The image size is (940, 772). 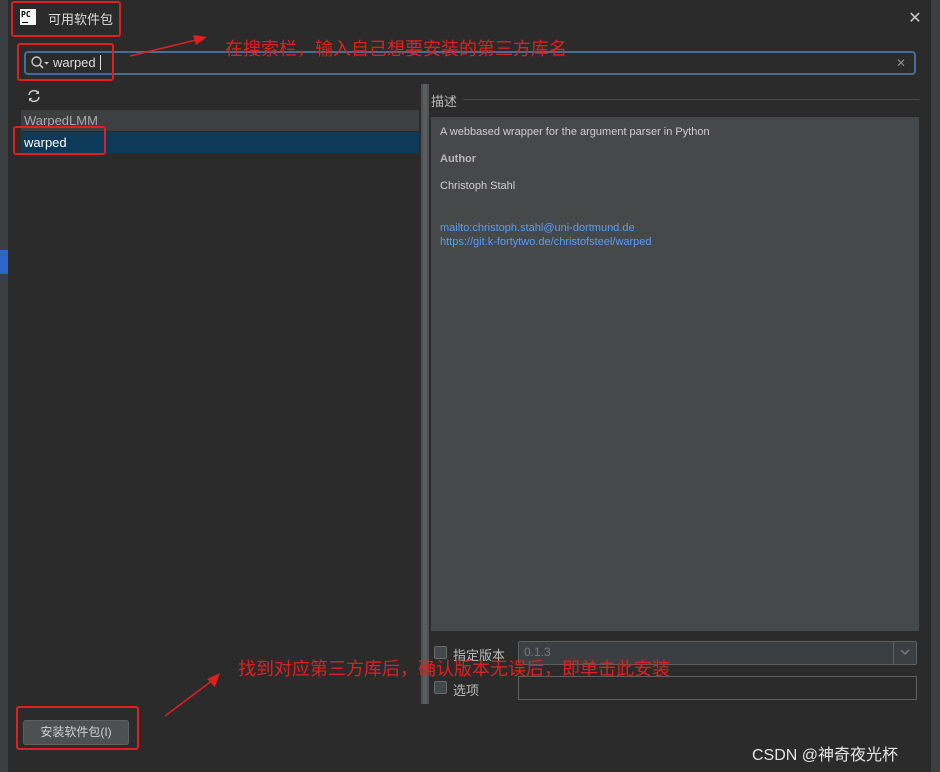 What do you see at coordinates (466, 690) in the screenshot?
I see `options-label: 选项` at bounding box center [466, 690].